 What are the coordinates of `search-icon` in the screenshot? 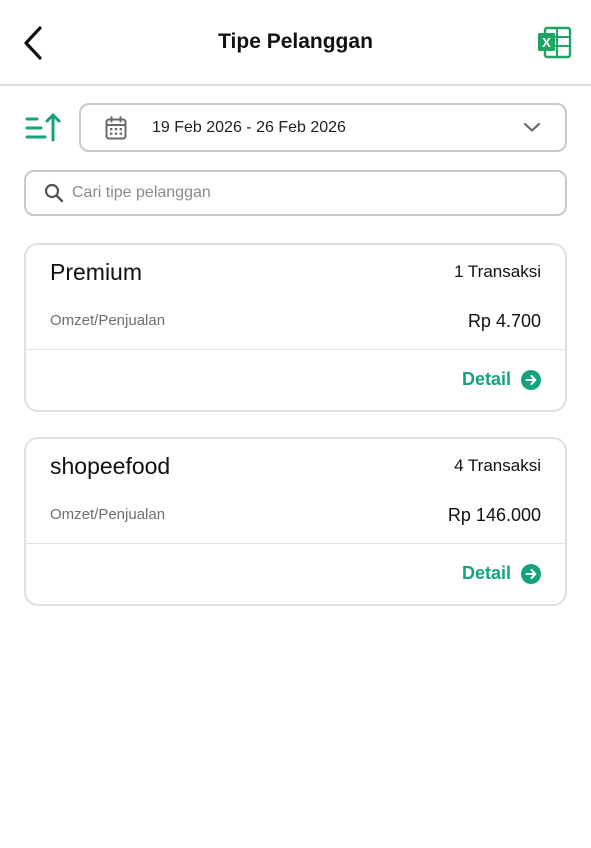 It's located at (54, 193).